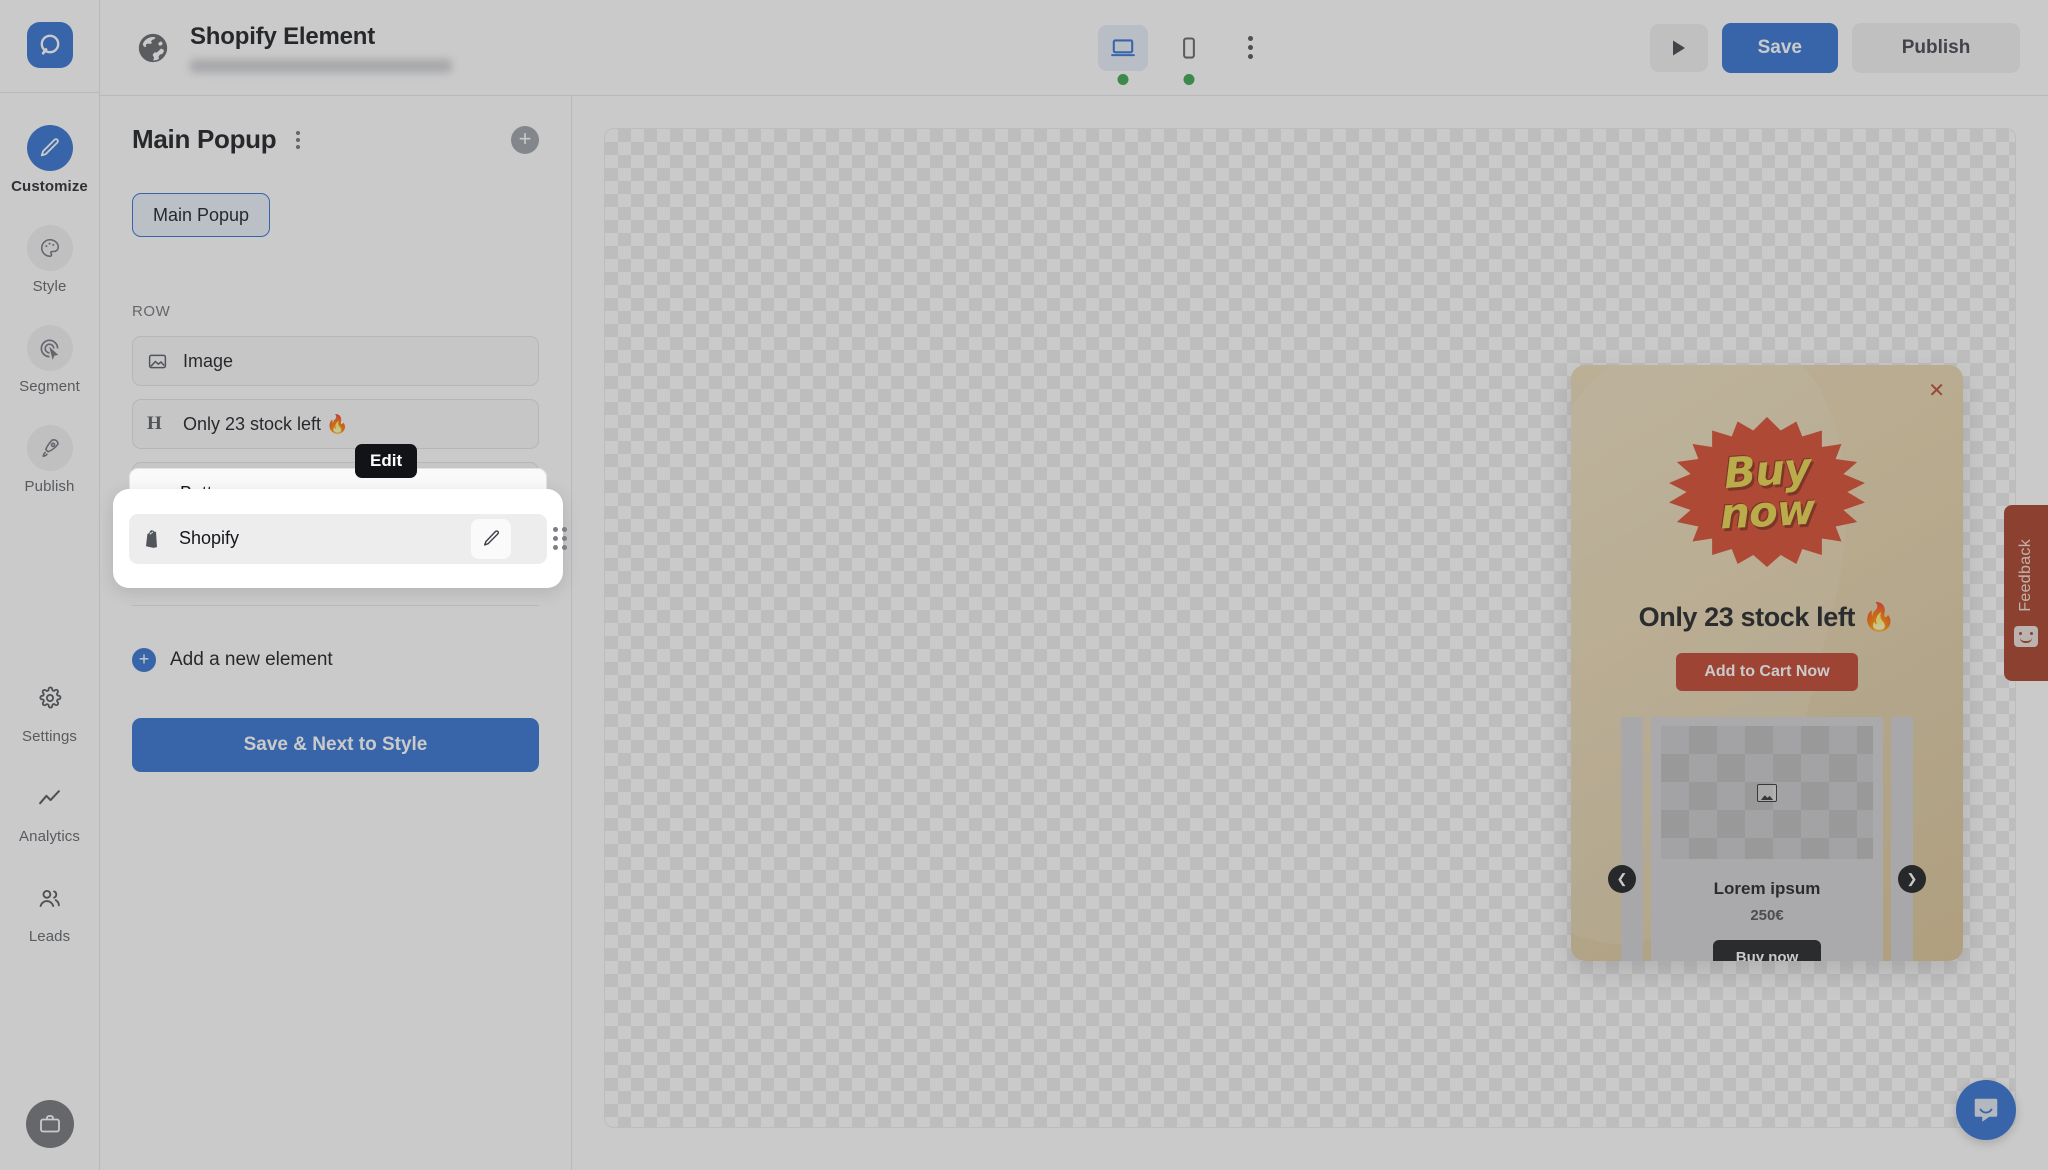 The image size is (2048, 1170). Describe the element at coordinates (1189, 79) in the screenshot. I see `mobile-status-dot` at that location.